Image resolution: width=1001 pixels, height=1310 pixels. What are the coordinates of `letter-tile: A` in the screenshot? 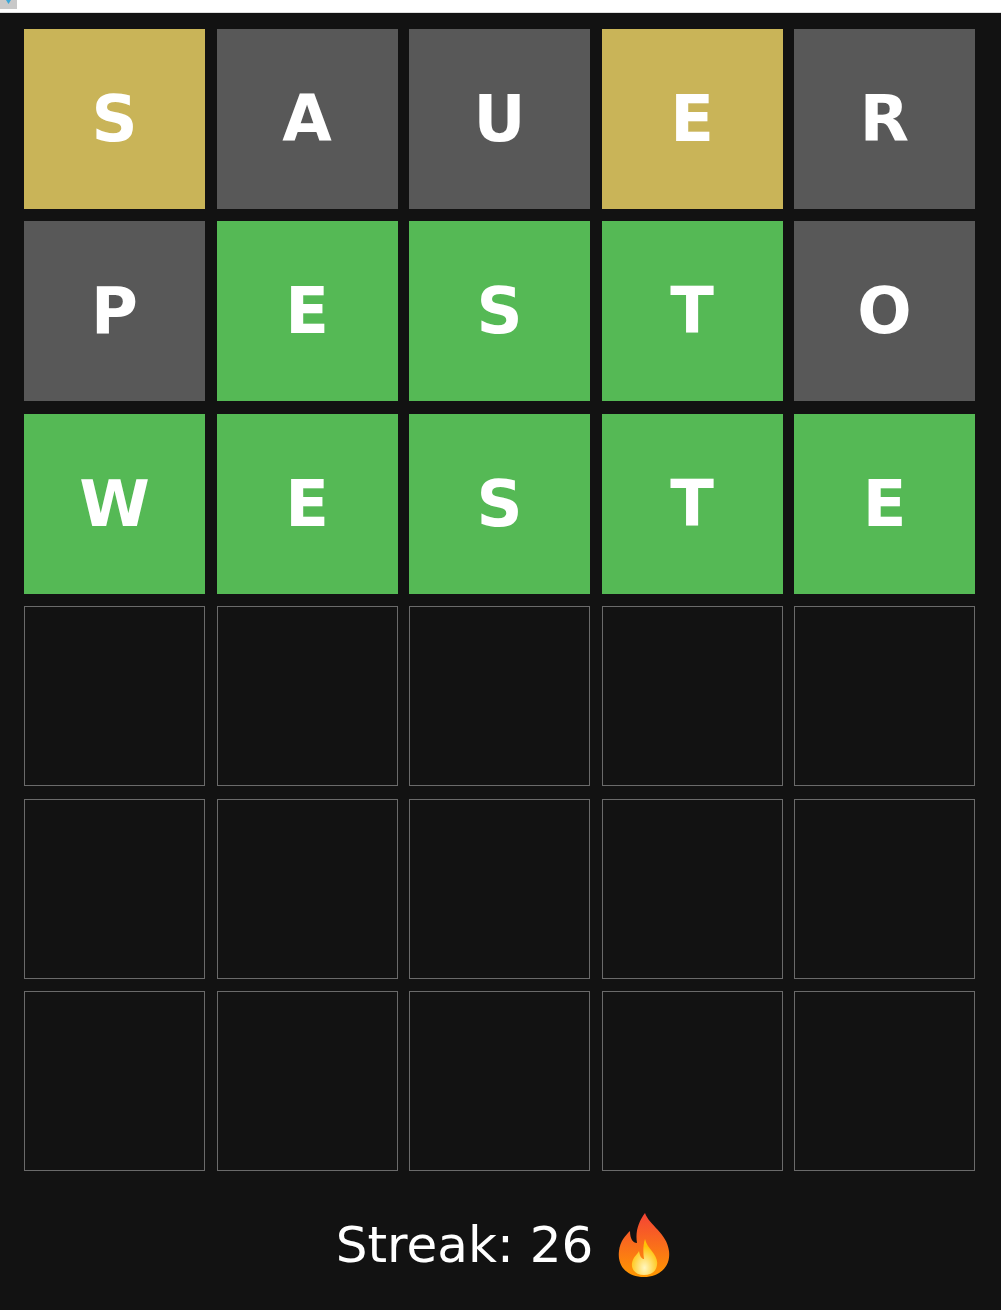 It's located at (307, 119).